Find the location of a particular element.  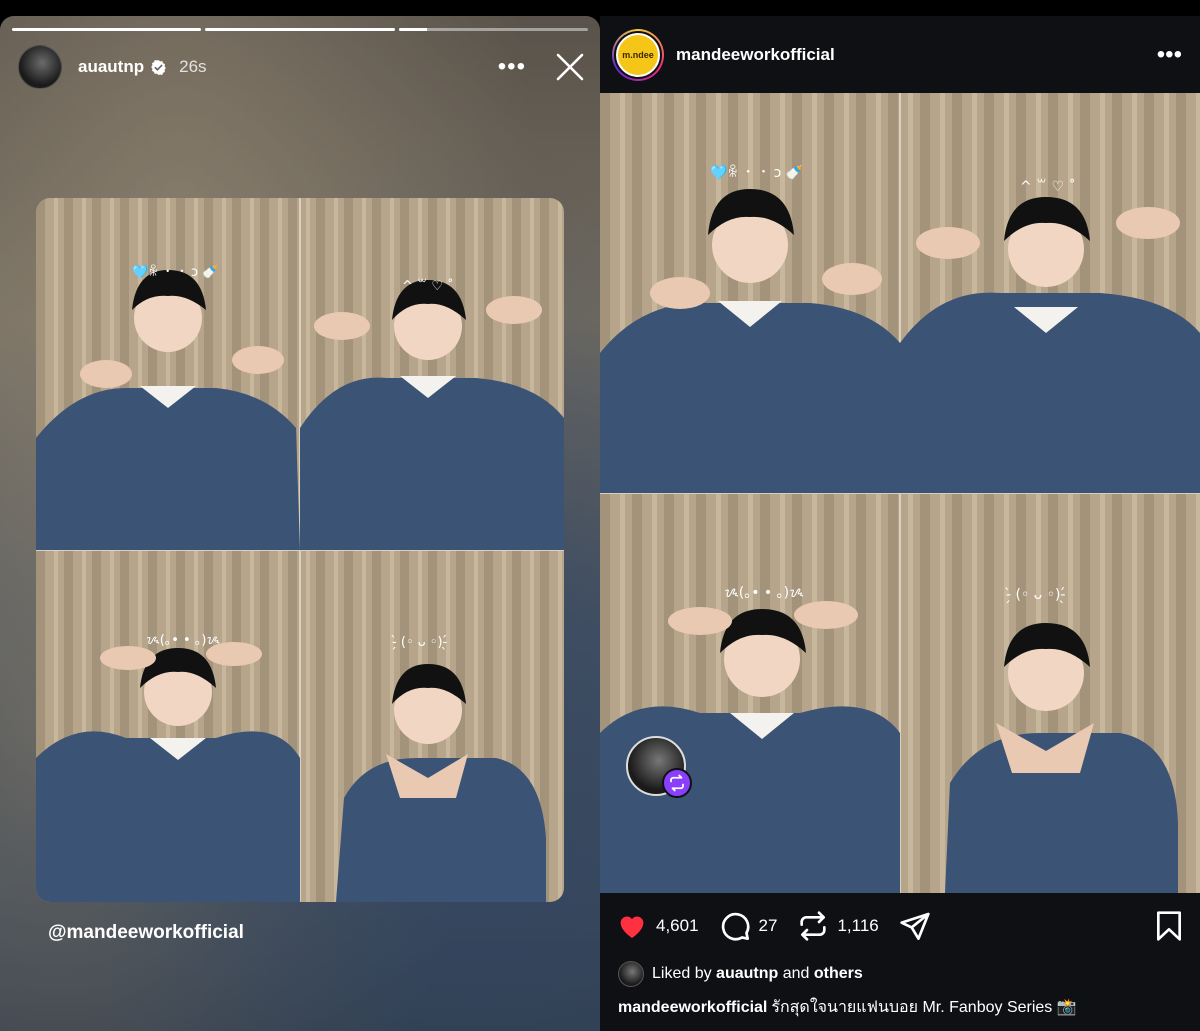

share-button is located at coordinates (915, 926).